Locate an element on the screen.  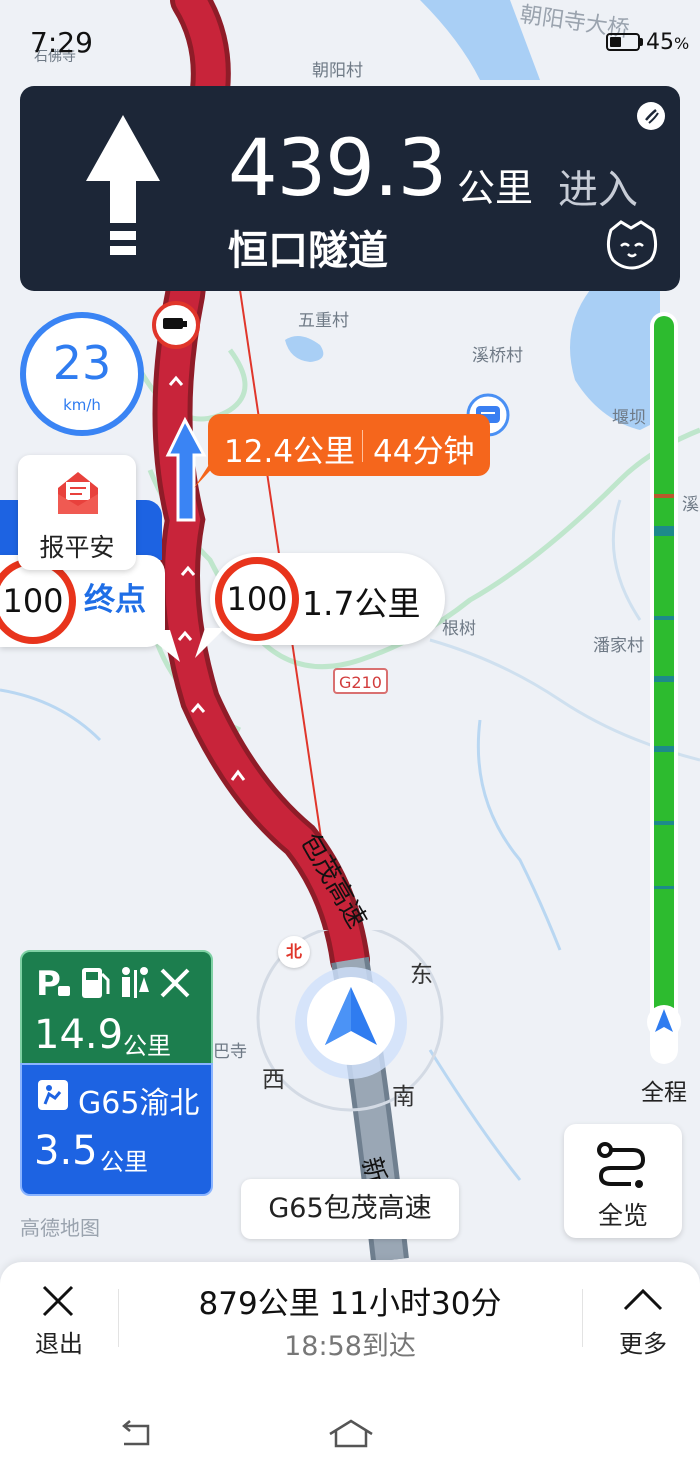
close-icon is located at coordinates (58, 1301).